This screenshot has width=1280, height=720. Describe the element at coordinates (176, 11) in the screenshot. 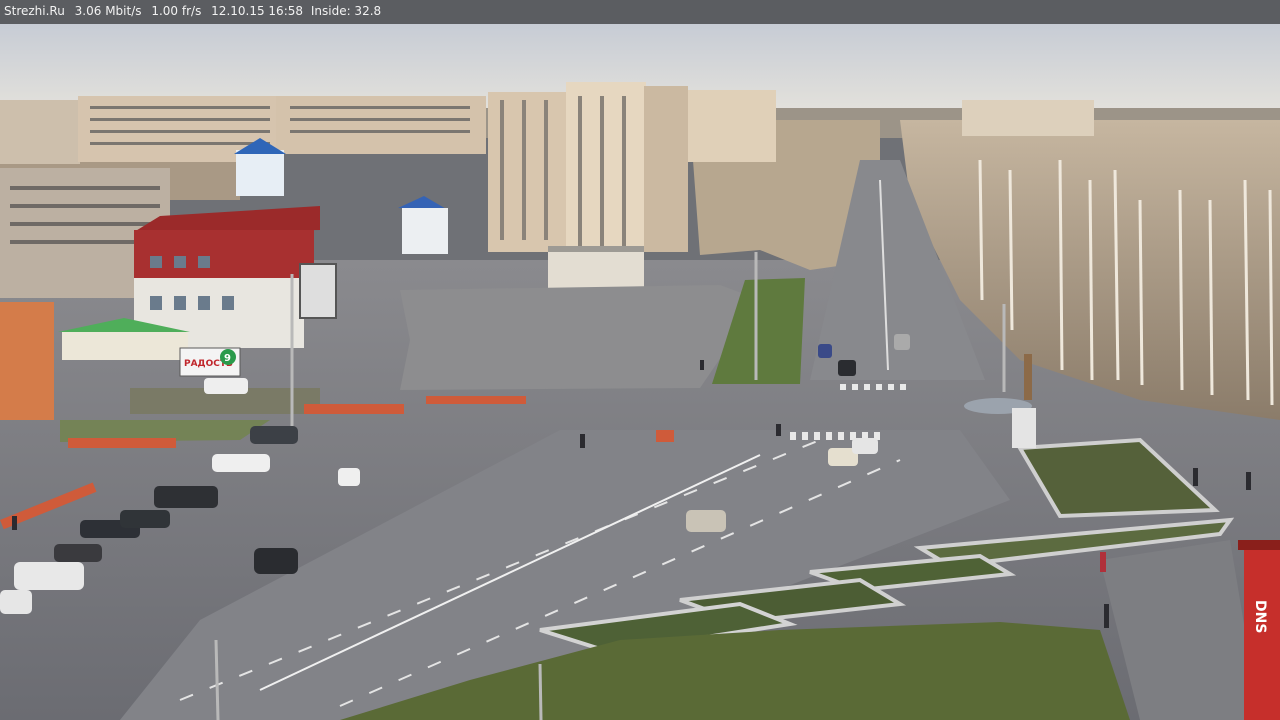

I see `framerate: 1.00 fr/s` at that location.